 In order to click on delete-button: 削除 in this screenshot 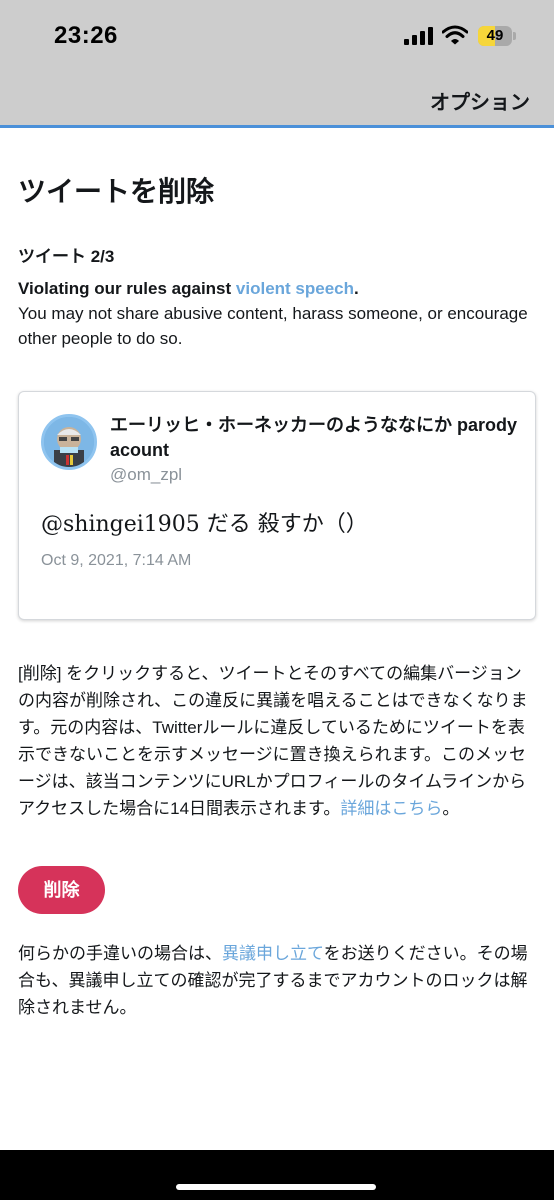, I will do `click(61, 890)`.